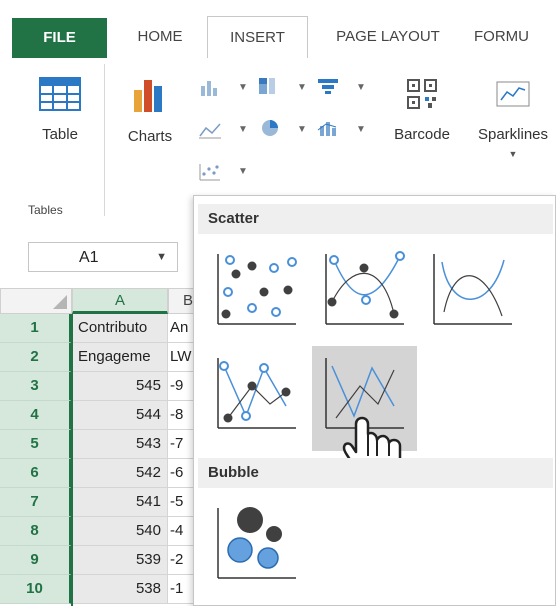  Describe the element at coordinates (59, 38) in the screenshot. I see `tab-file: FILE` at that location.